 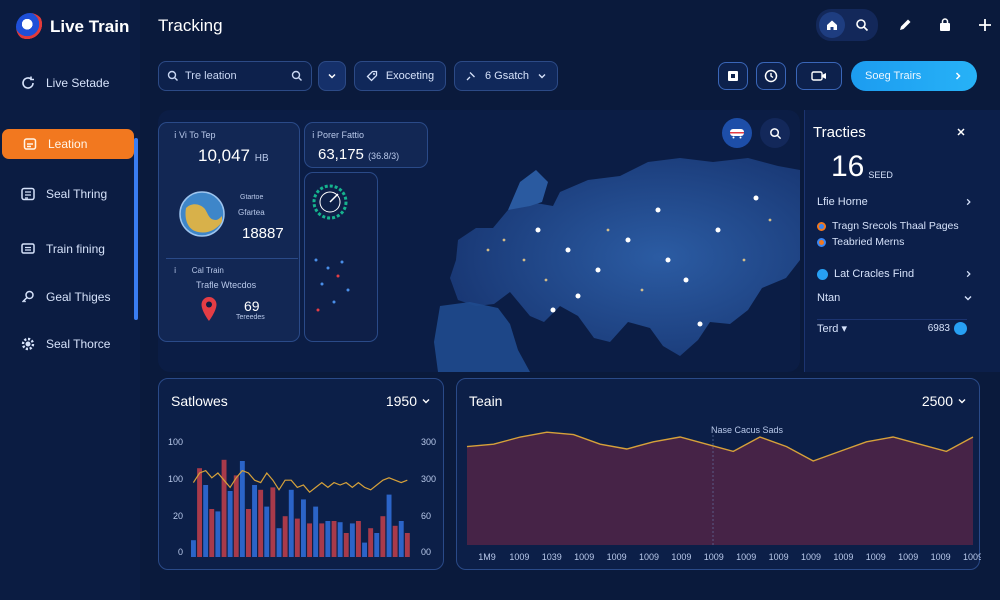 What do you see at coordinates (428, 442) in the screenshot?
I see `y-tick-right: 300` at bounding box center [428, 442].